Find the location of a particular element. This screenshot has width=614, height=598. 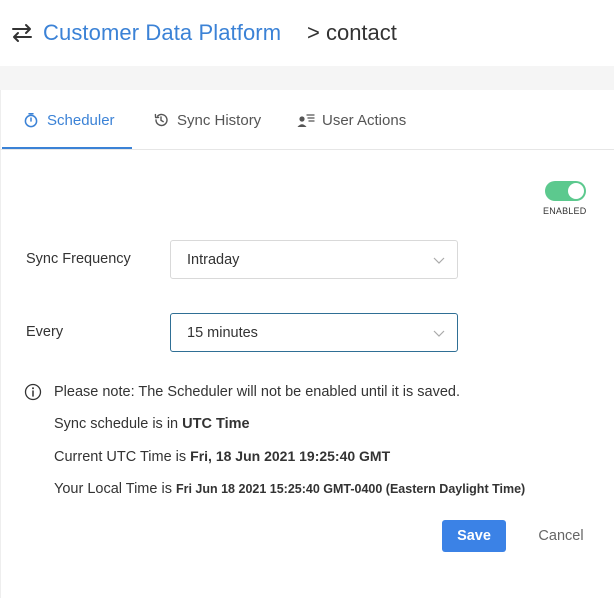

user-list-icon is located at coordinates (306, 120).